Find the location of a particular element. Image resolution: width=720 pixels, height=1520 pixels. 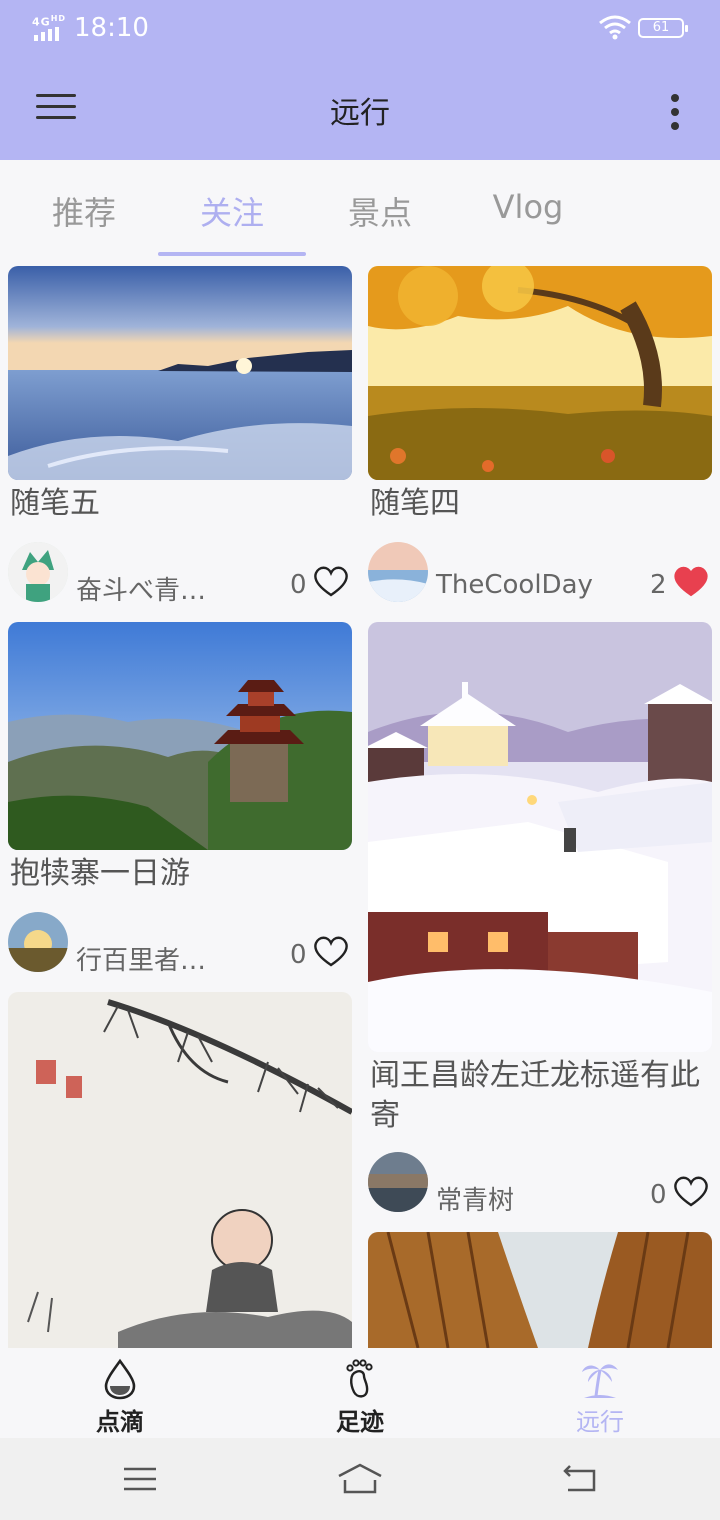

nav-item-footprints: 足迹 is located at coordinates (360, 1393).